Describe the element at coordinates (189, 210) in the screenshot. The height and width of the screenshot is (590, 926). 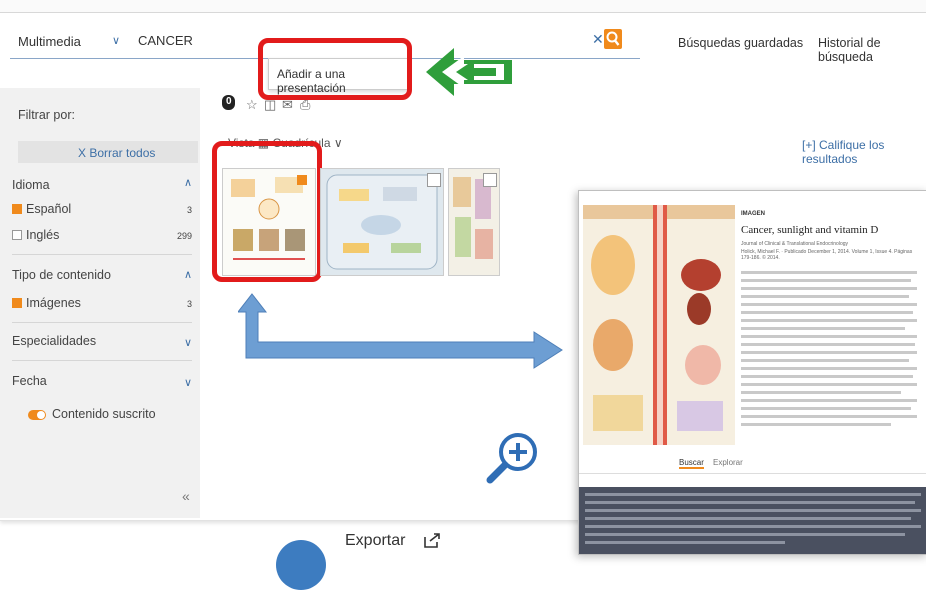
I see `language-spanish-count: 3` at that location.